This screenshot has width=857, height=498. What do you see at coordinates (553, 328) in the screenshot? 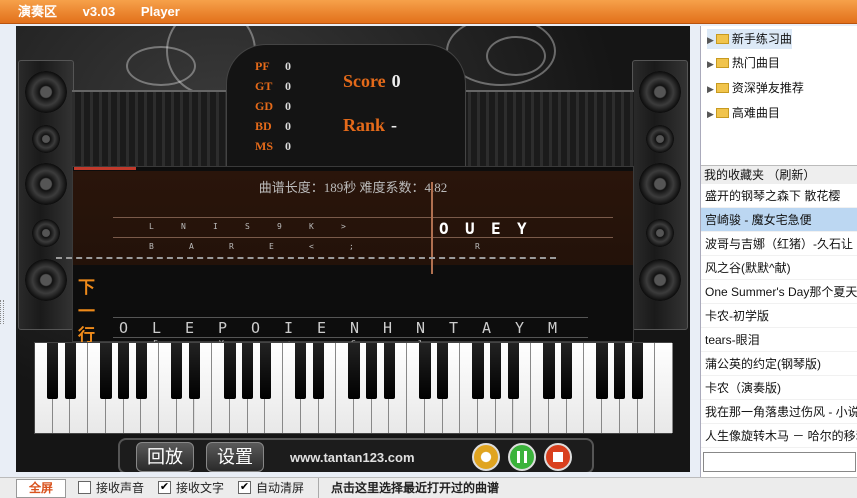
I see `note-key: M` at bounding box center [553, 328].